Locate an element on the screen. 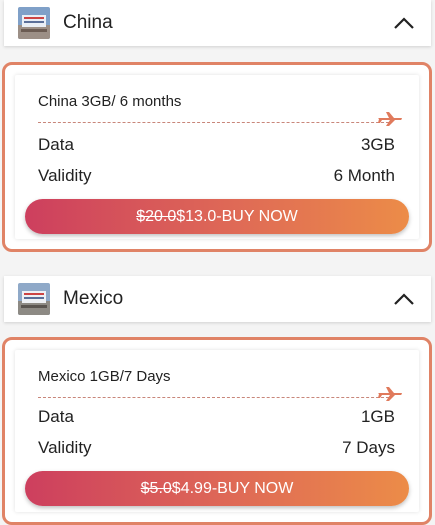  country-name: China is located at coordinates (88, 22).